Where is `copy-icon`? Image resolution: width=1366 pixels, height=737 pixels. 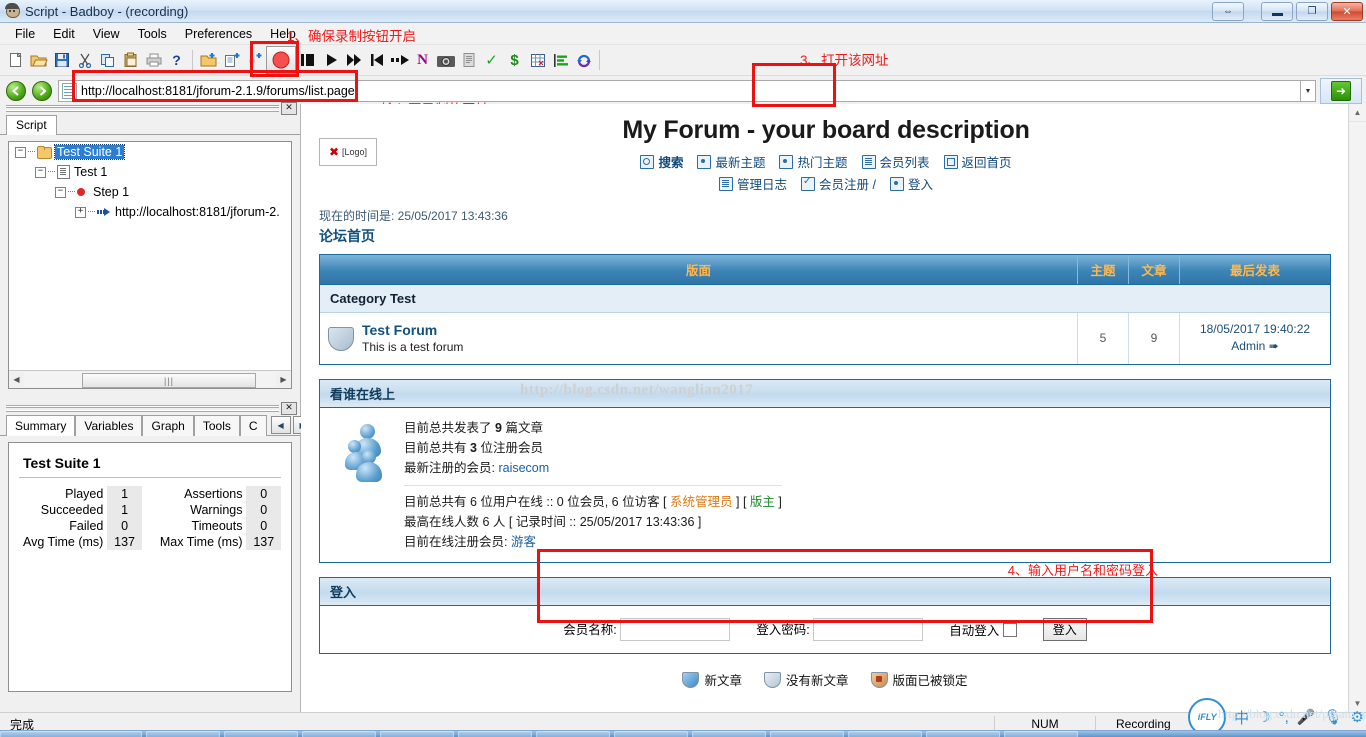 copy-icon is located at coordinates (107, 60).